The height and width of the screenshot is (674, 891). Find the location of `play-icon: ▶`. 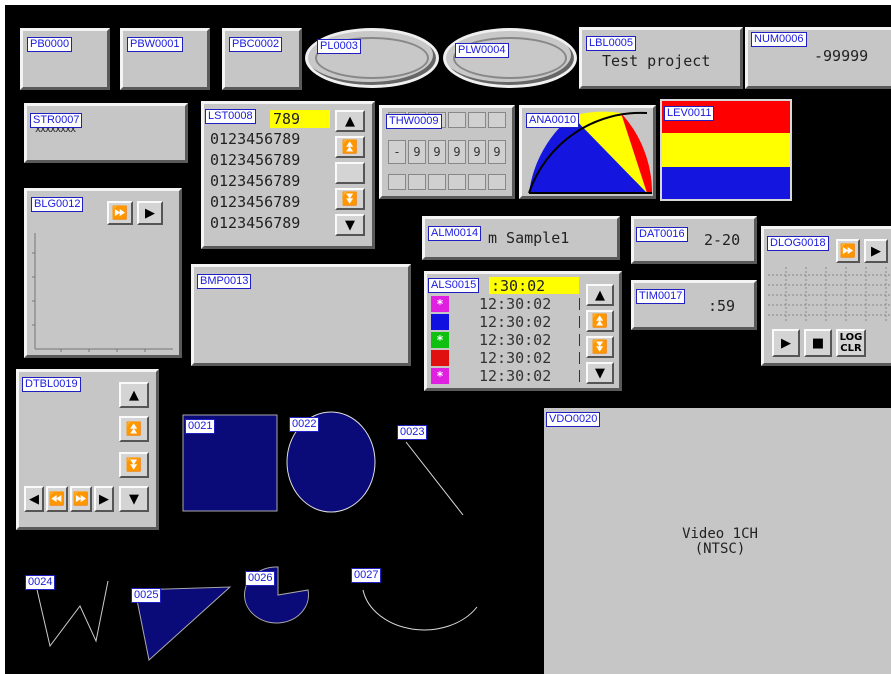

play-icon: ▶ is located at coordinates (786, 343).